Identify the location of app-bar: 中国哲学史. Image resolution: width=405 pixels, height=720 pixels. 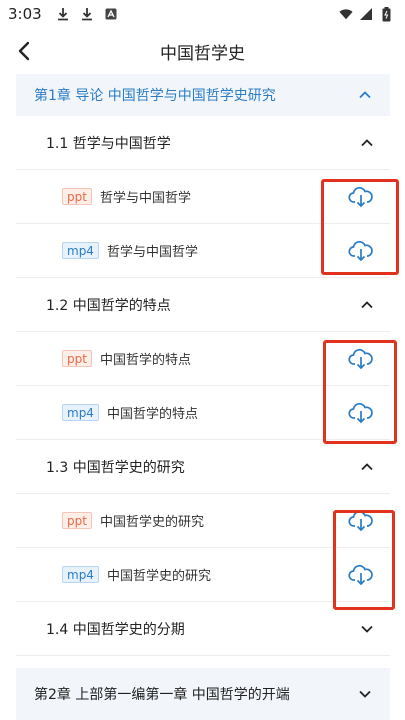
(202, 51).